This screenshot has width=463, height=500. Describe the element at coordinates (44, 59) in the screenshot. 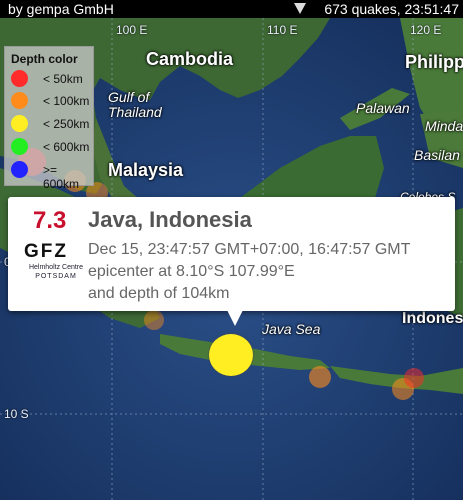

I see `legend-title: Depth color` at that location.